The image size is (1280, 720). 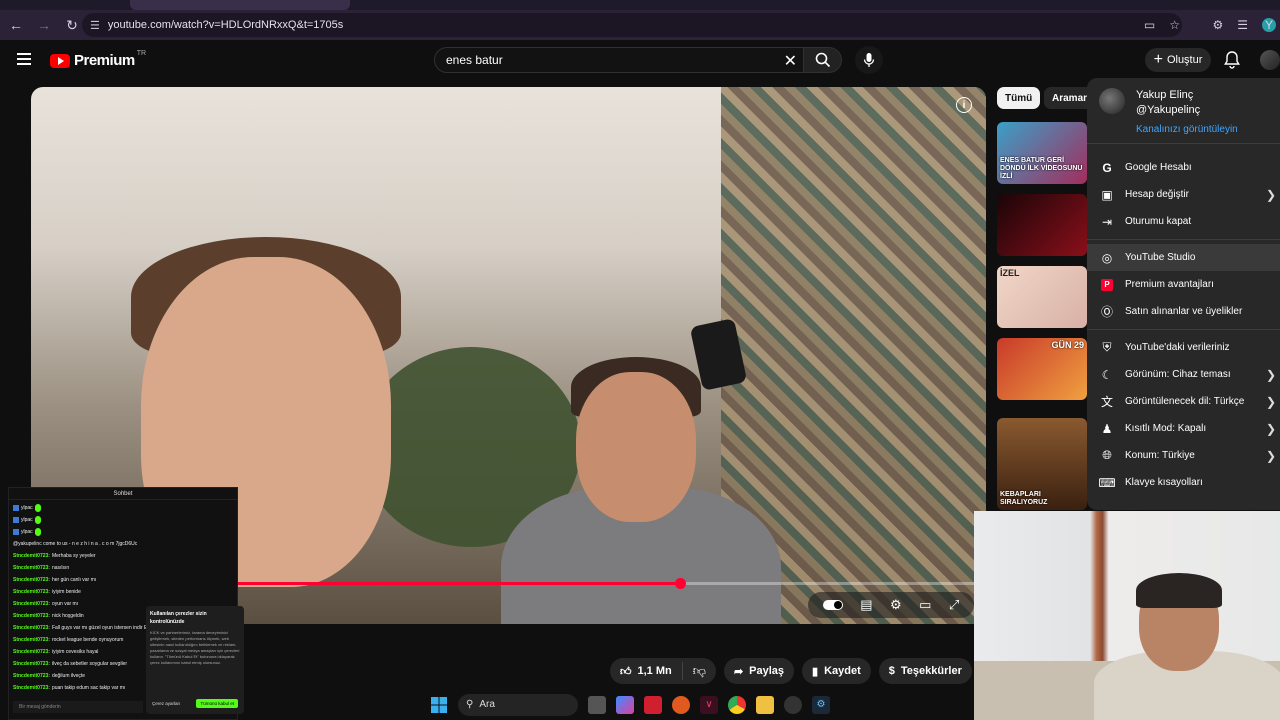 What do you see at coordinates (866, 605) in the screenshot?
I see `subtitles-icon: ▤` at bounding box center [866, 605].